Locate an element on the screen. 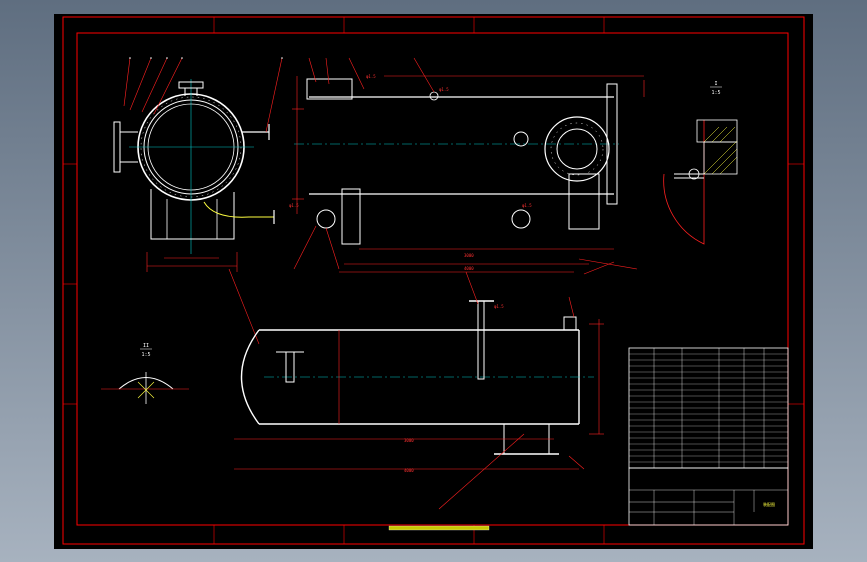 Image resolution: width=867 pixels, height=562 pixels. detail-i-scale: 1:5 is located at coordinates (715, 93).